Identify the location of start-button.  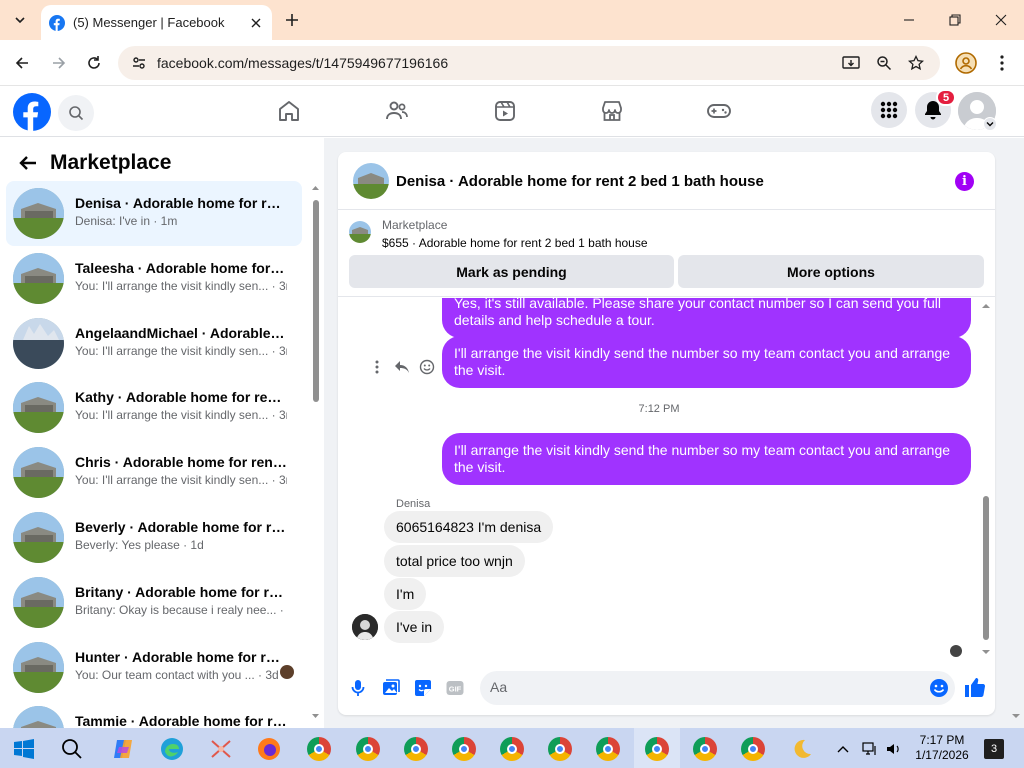
(24, 749).